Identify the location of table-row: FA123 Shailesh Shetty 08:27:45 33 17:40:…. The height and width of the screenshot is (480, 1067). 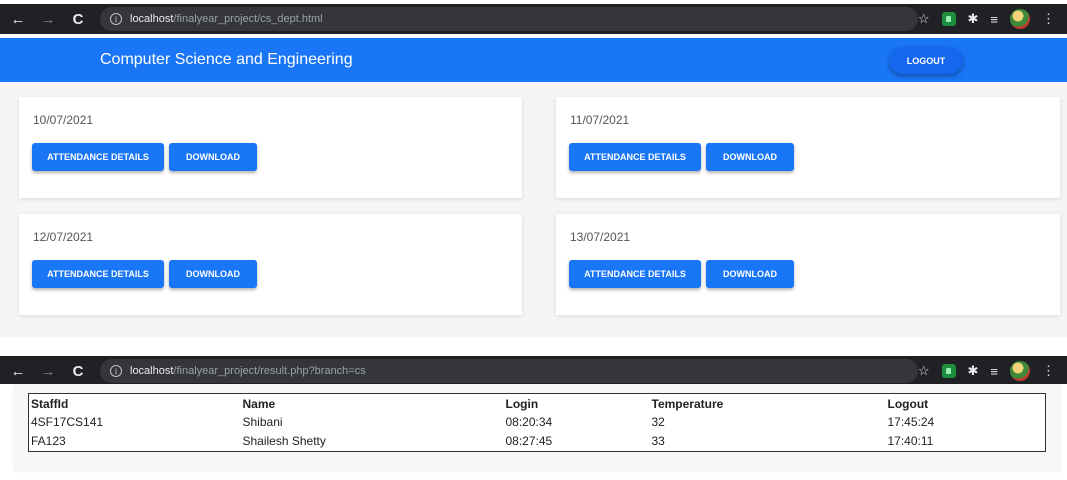
(537, 442).